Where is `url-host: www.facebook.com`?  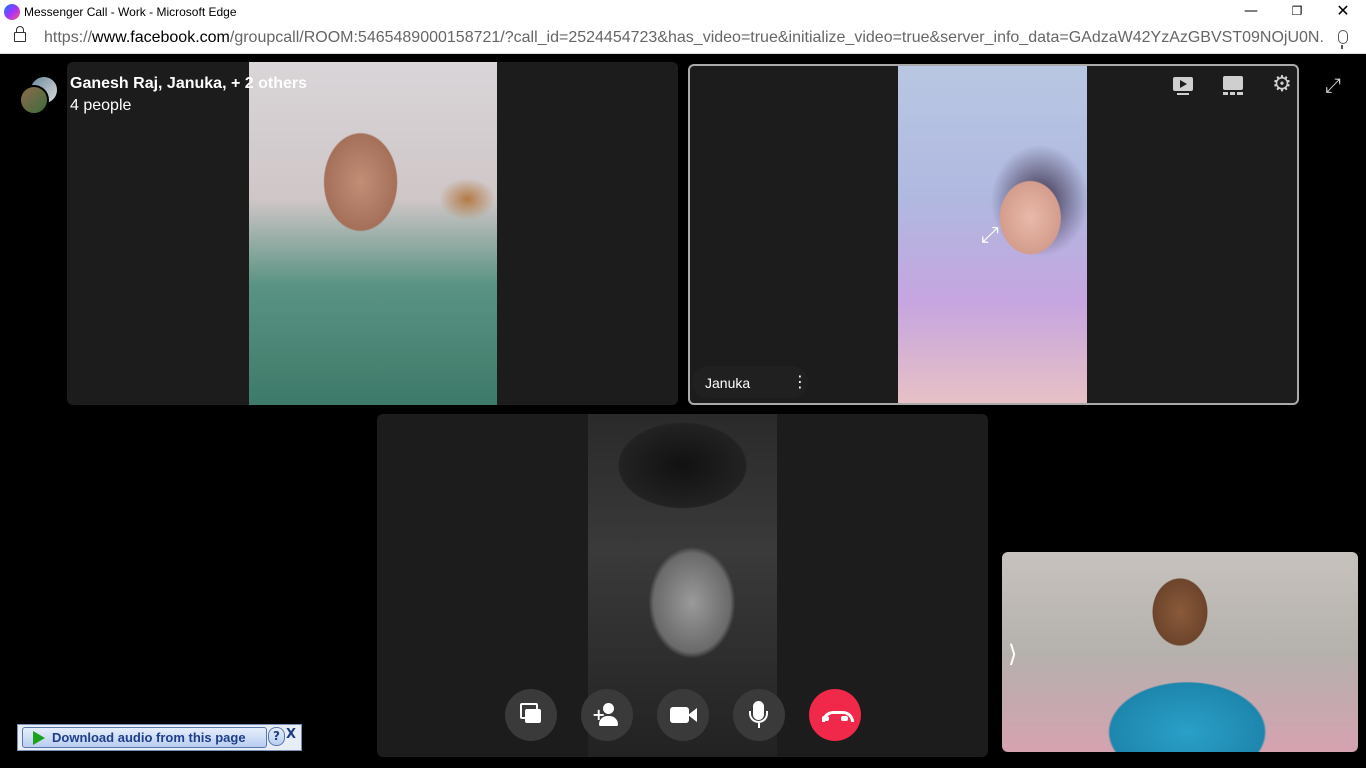
url-host: www.facebook.com is located at coordinates (161, 37).